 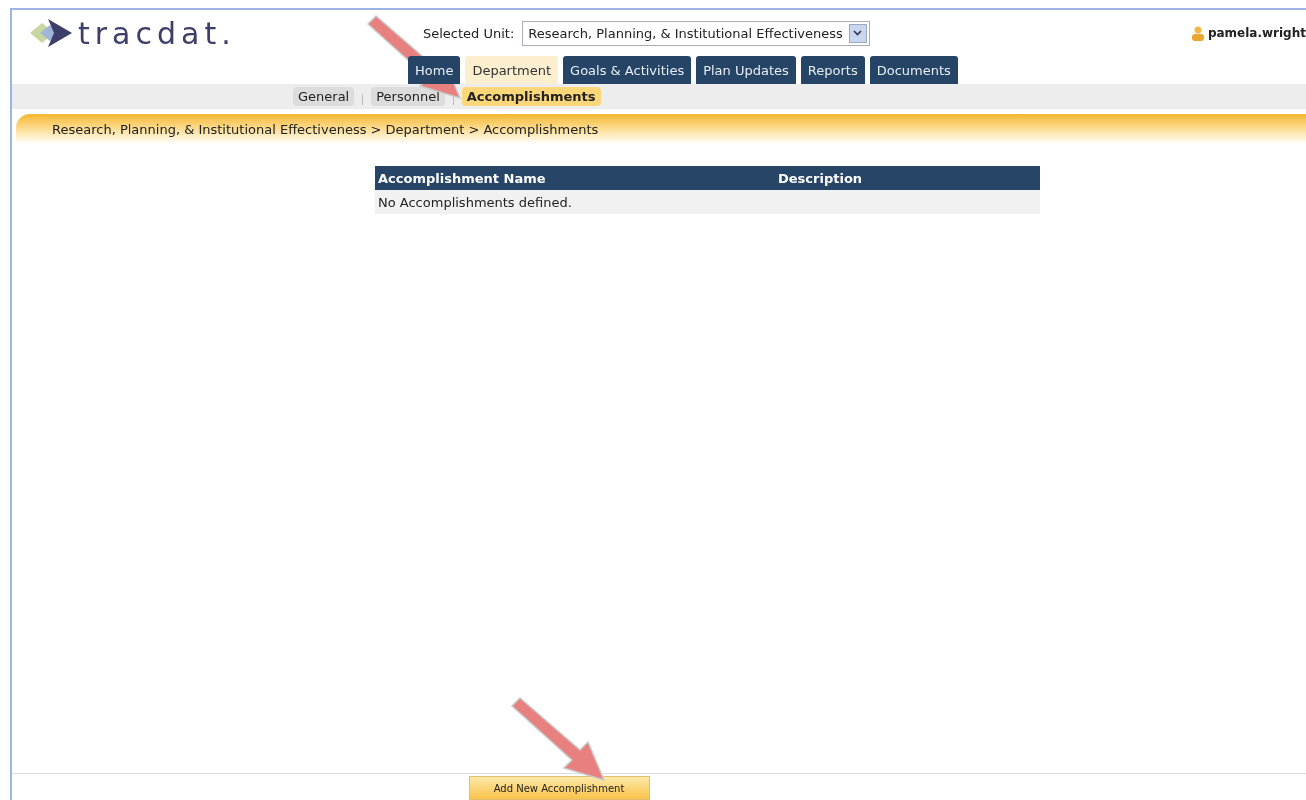 What do you see at coordinates (157, 33) in the screenshot?
I see `logo-wordmark: tracdat.` at bounding box center [157, 33].